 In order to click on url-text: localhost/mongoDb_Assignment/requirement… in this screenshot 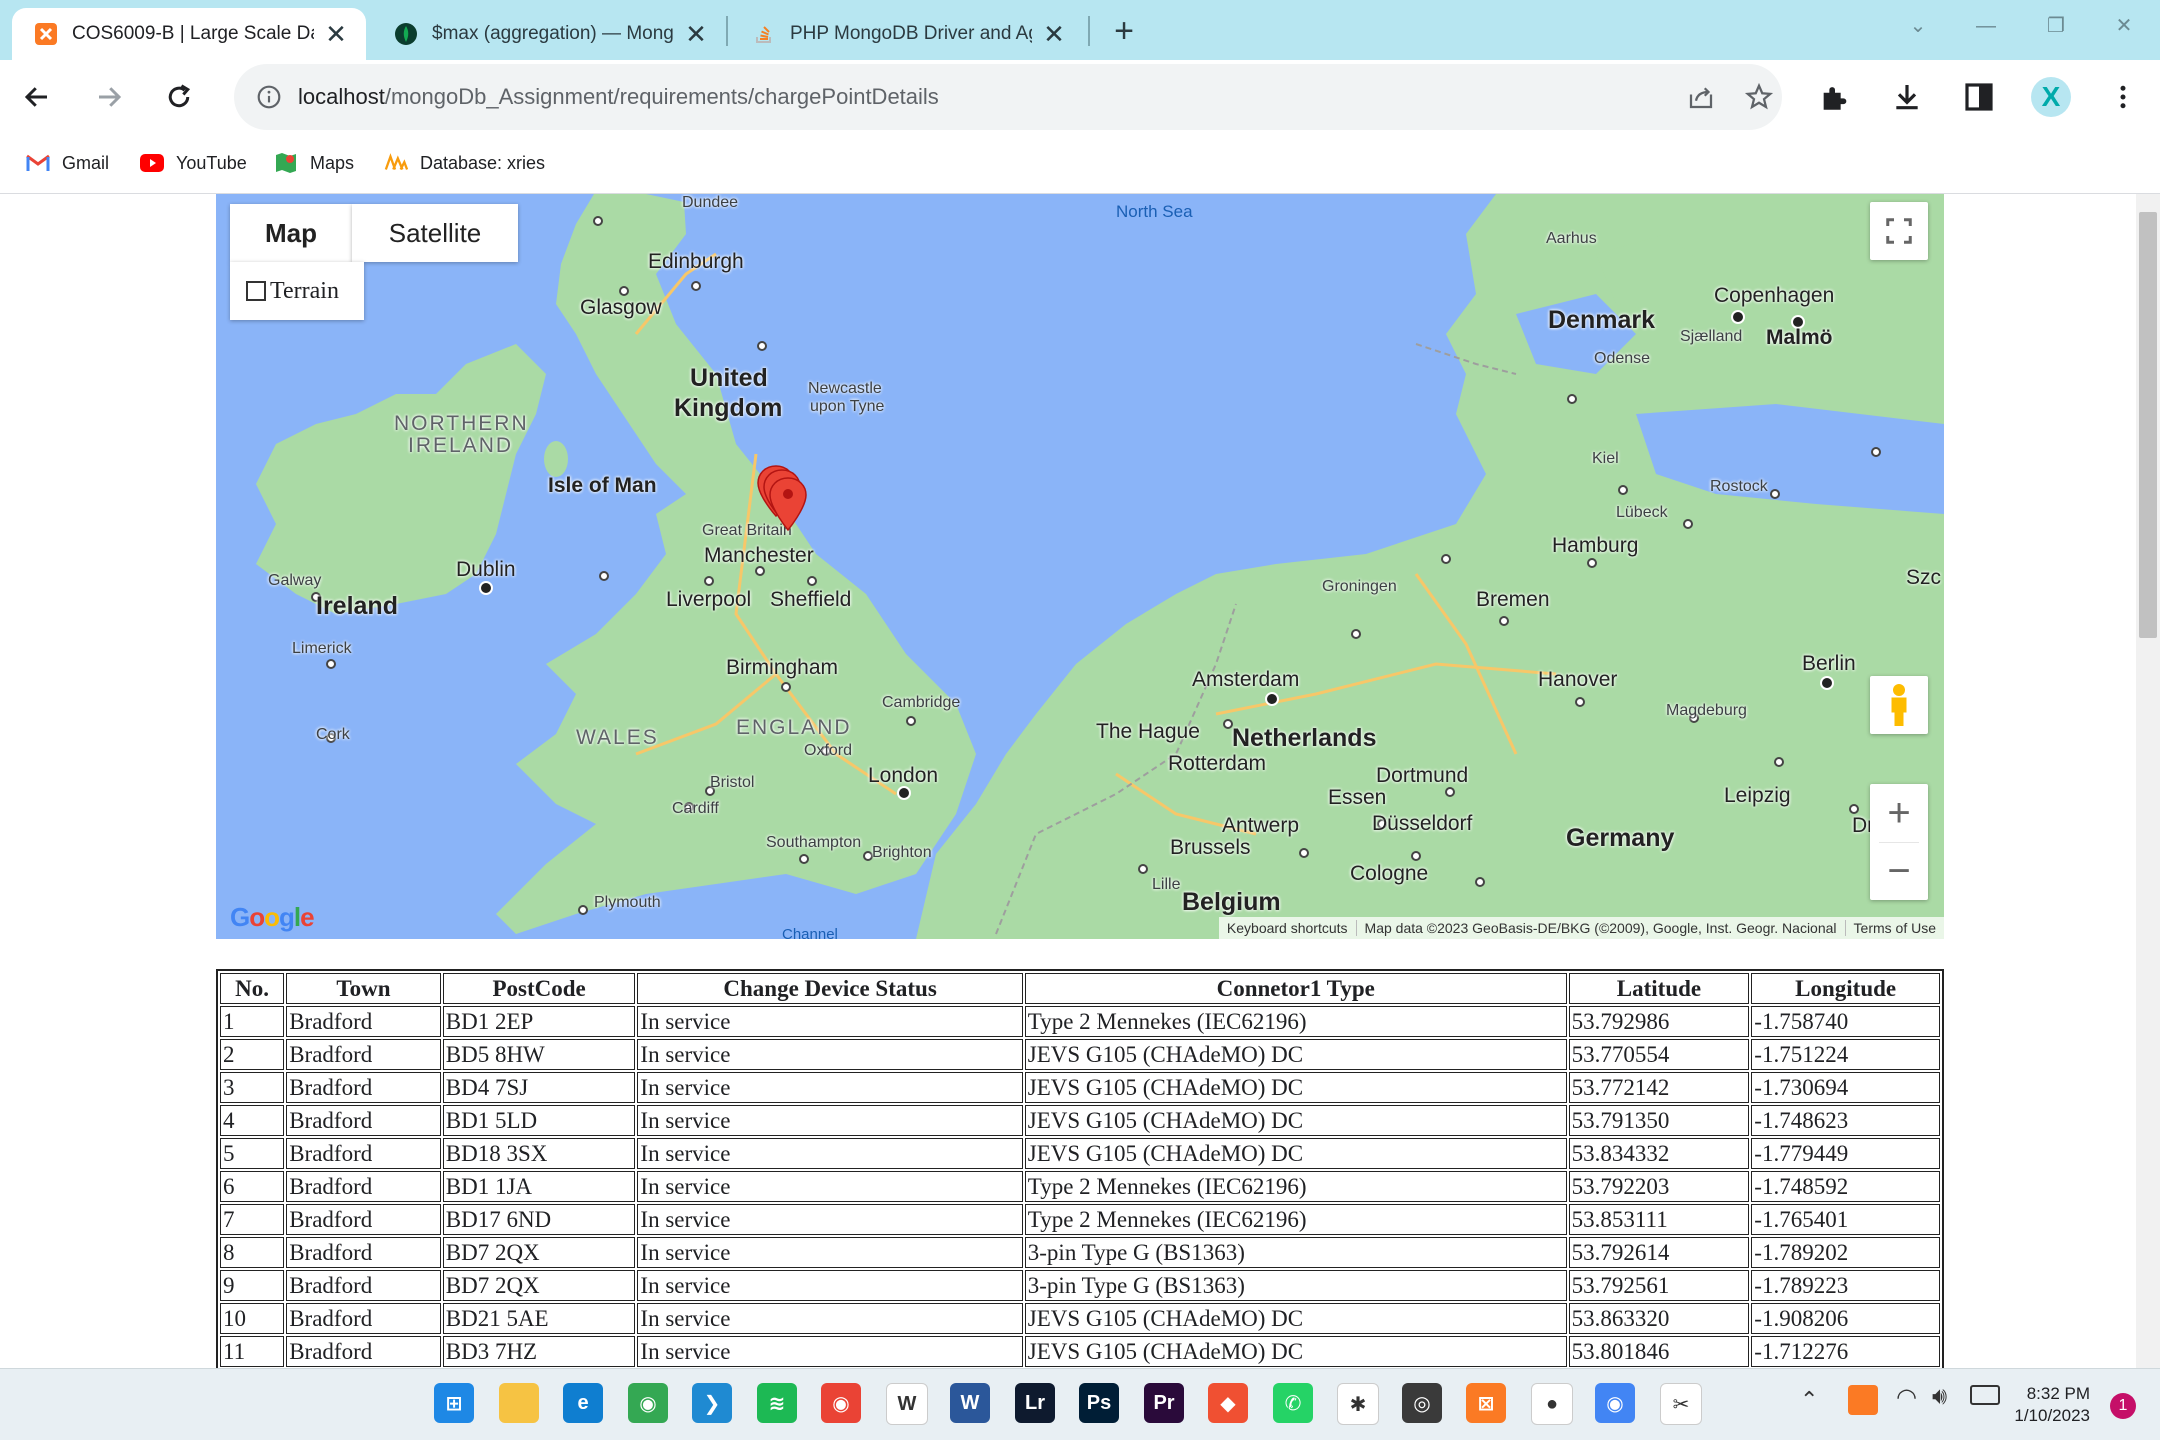, I will do `click(618, 97)`.